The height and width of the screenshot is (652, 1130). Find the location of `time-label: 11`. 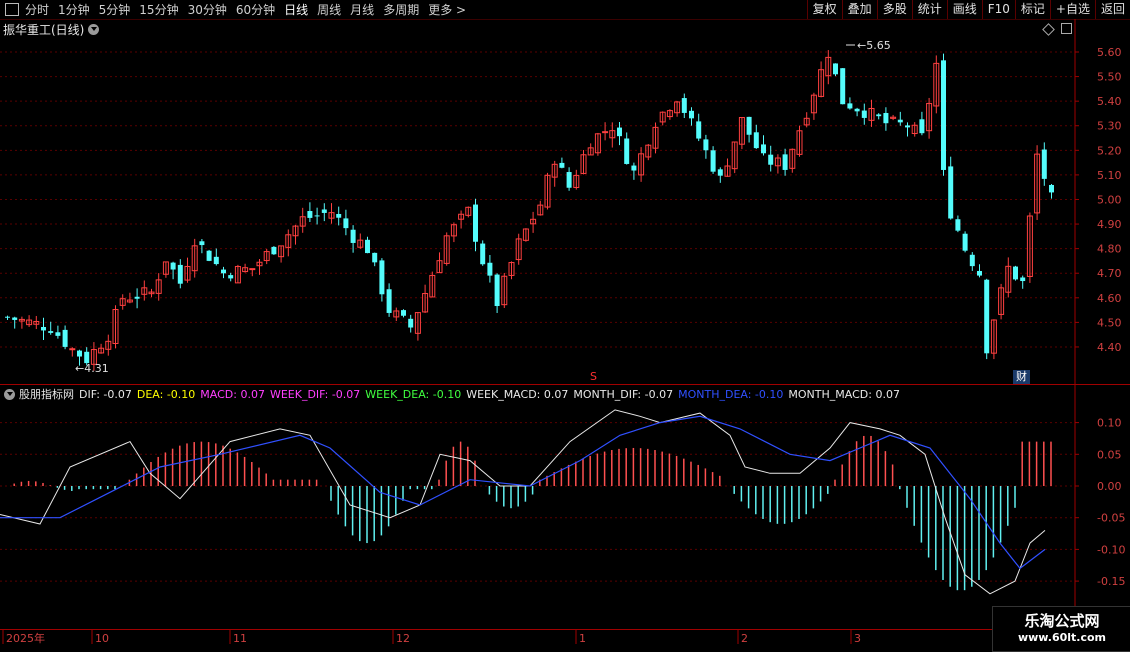

time-label: 11 is located at coordinates (240, 638).